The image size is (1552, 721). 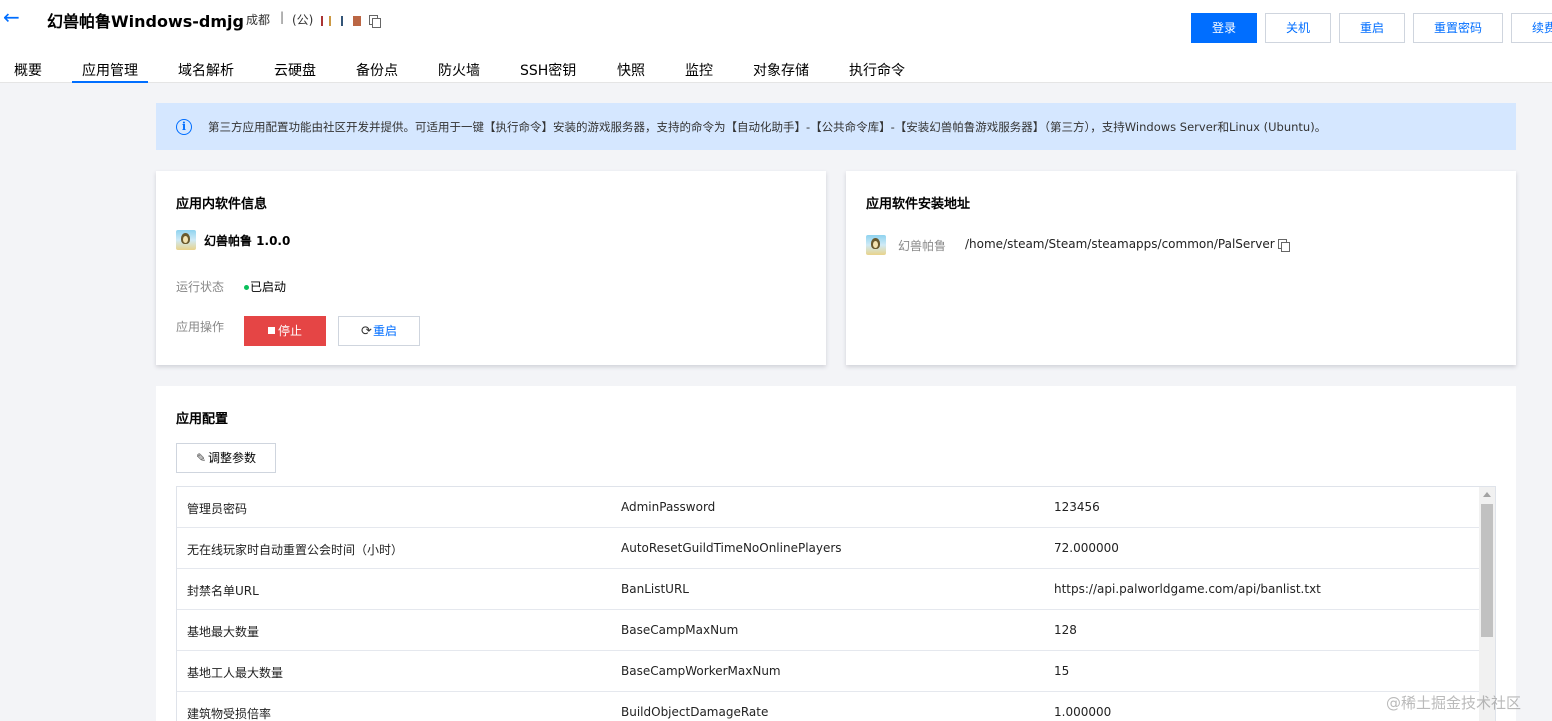 What do you see at coordinates (223, 632) in the screenshot?
I see `config-name: 基地最大数量` at bounding box center [223, 632].